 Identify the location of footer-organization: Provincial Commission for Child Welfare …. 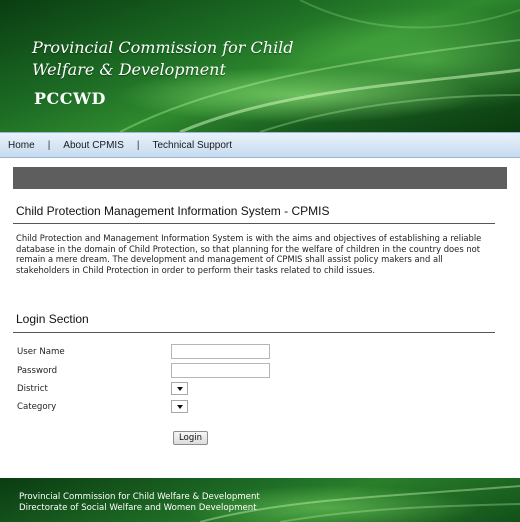
(139, 497).